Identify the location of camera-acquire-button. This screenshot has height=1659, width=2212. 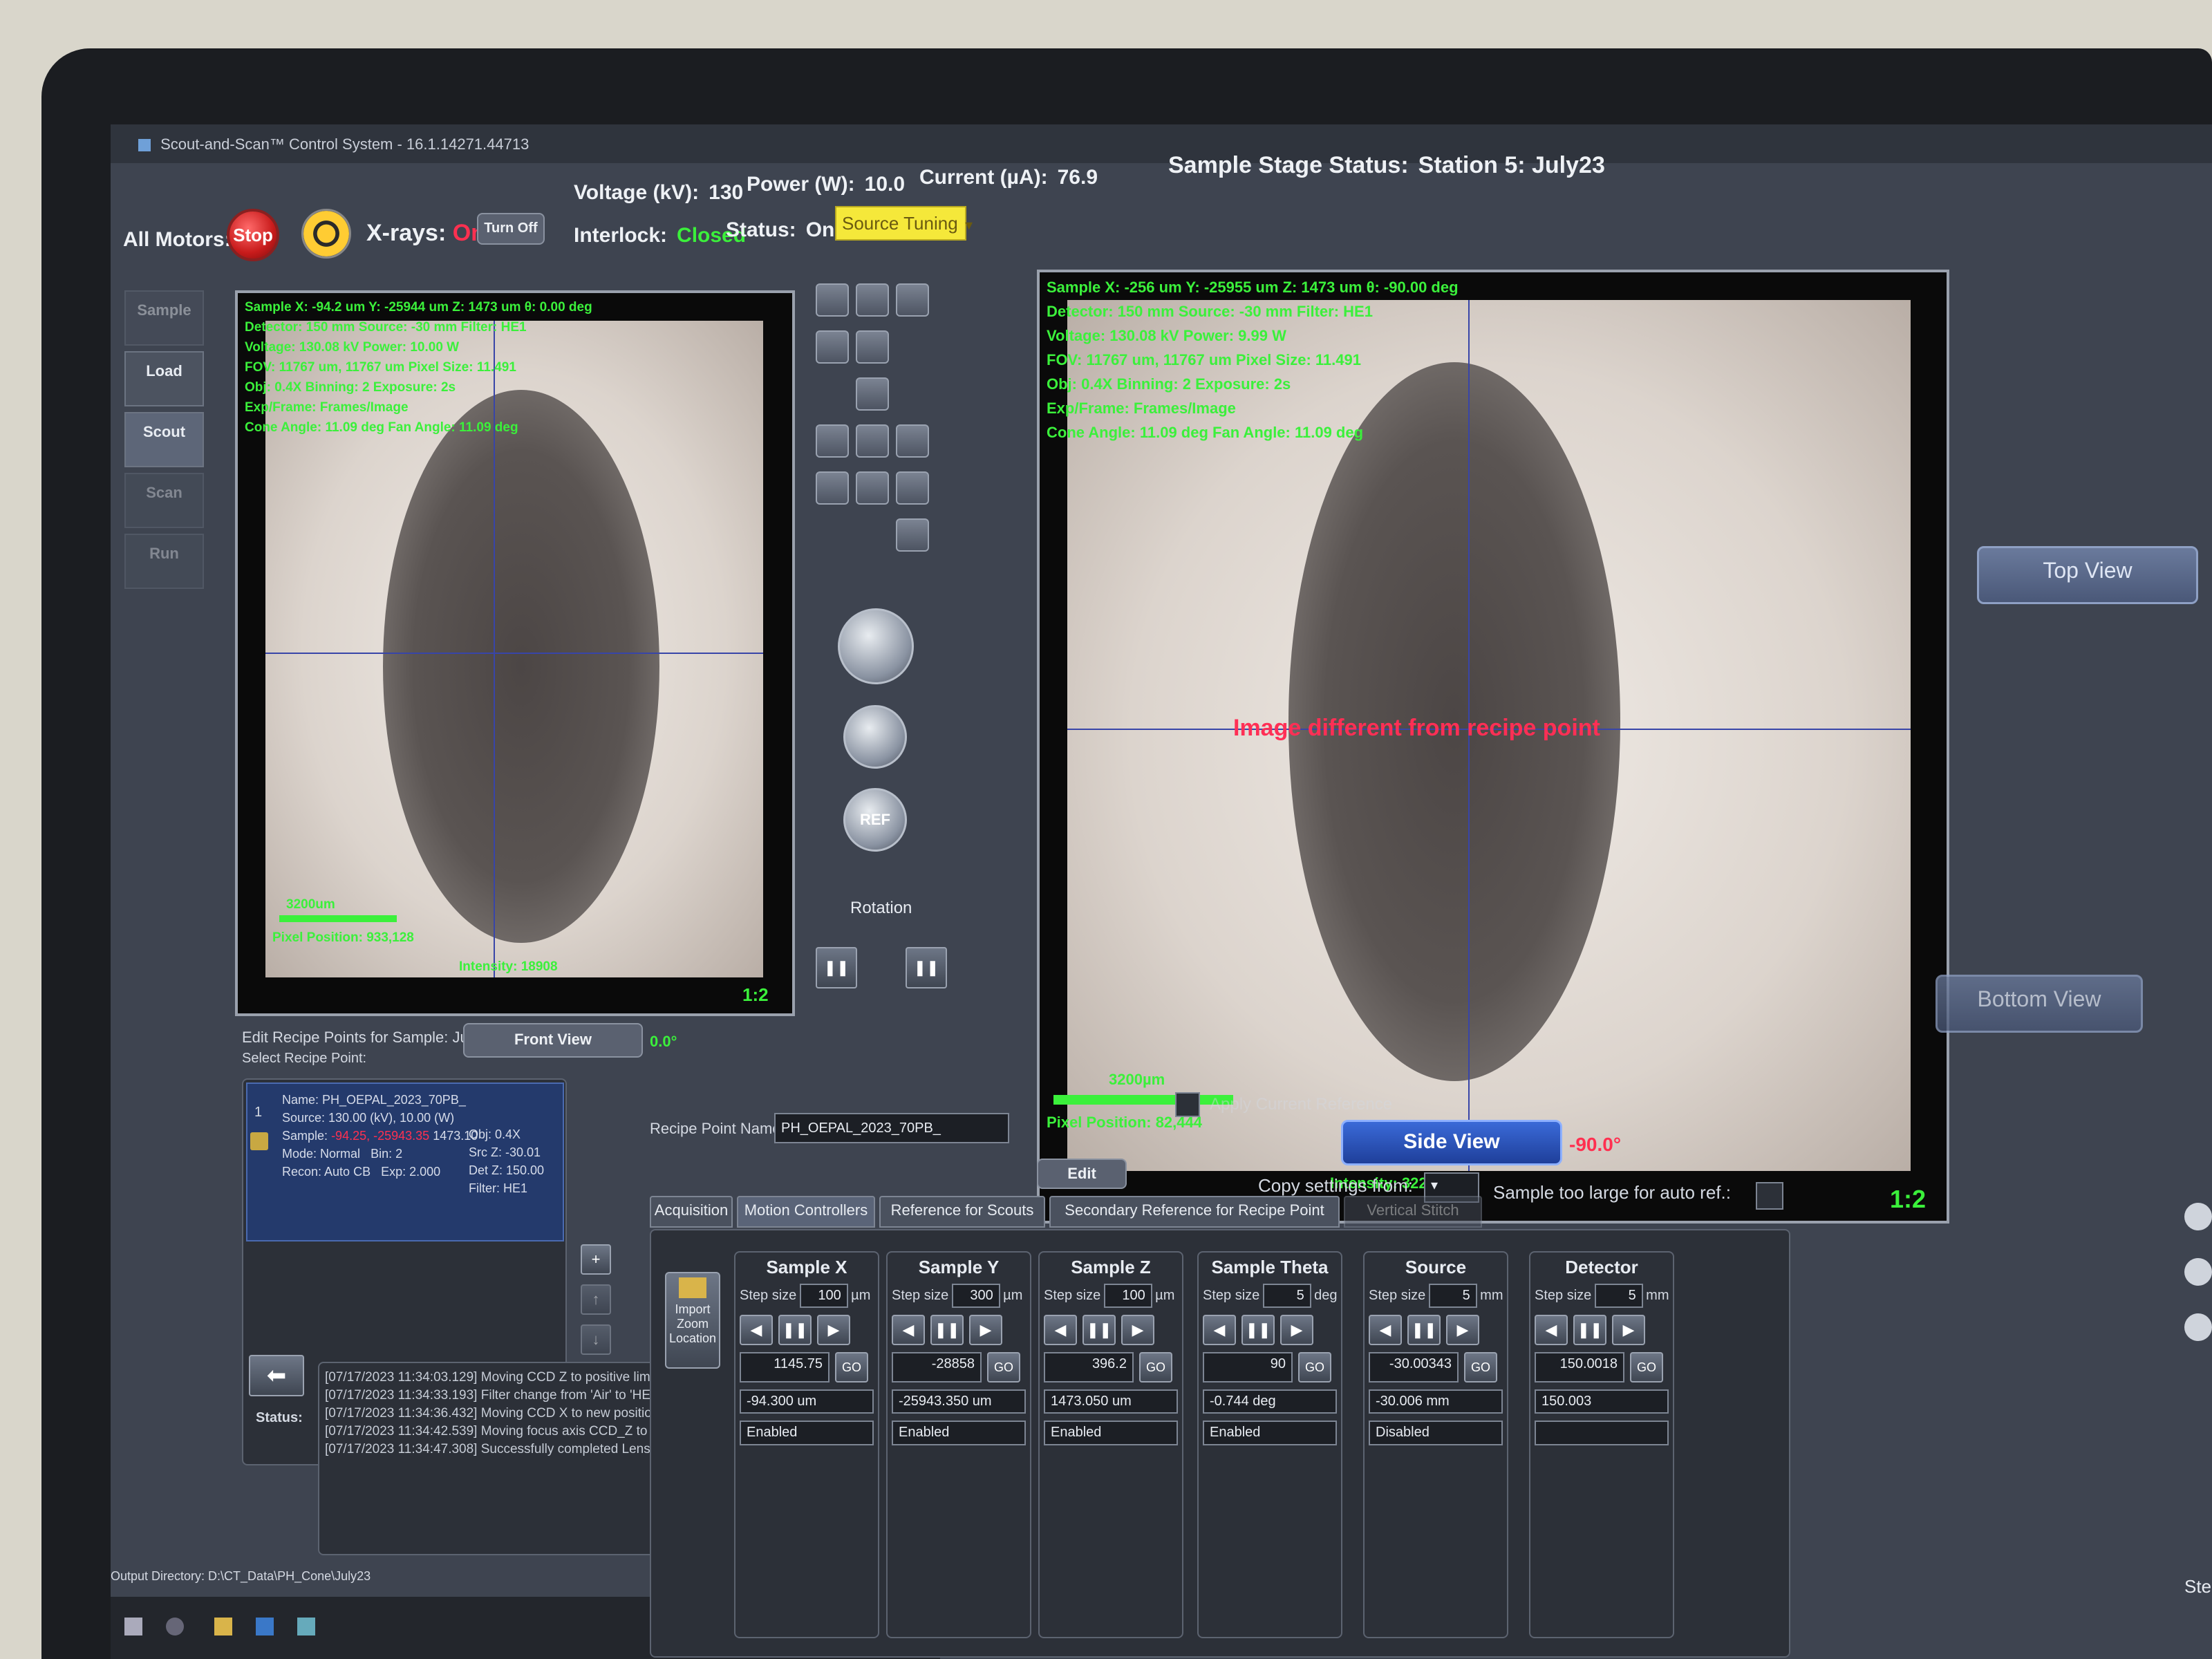
(876, 646).